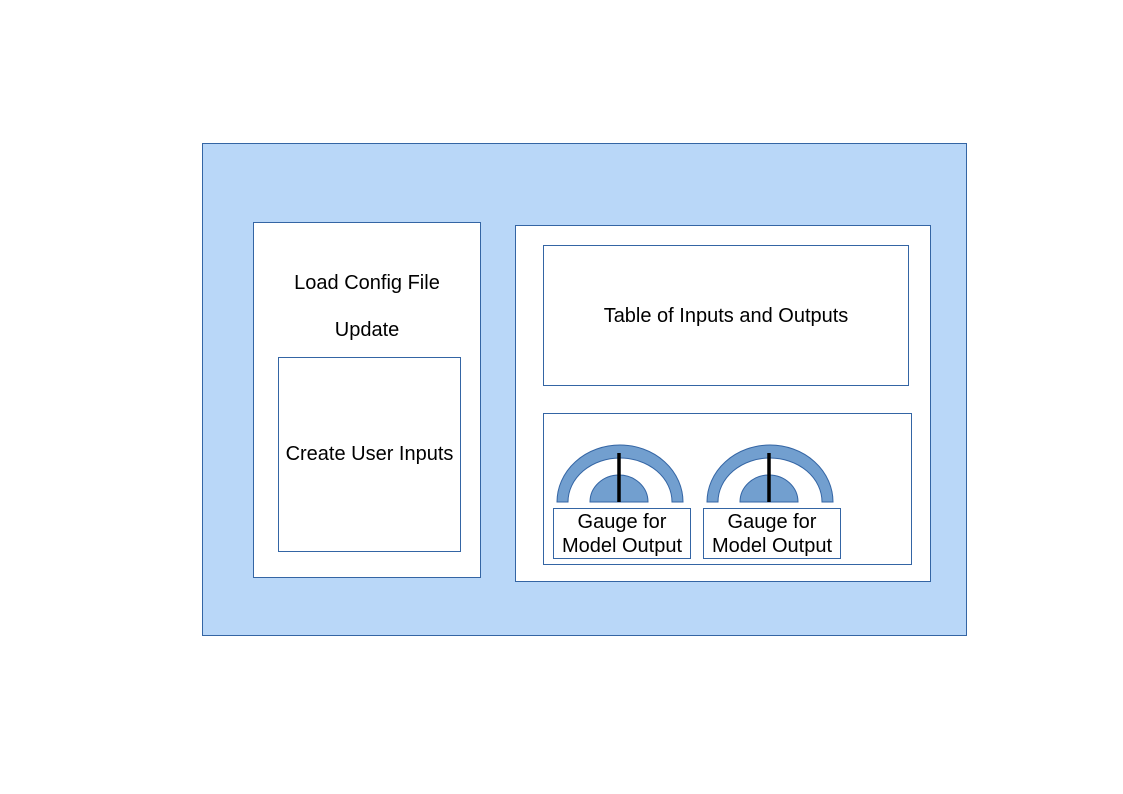 Image resolution: width=1123 pixels, height=794 pixels. Describe the element at coordinates (367, 330) in the screenshot. I see `update-button: Update` at that location.